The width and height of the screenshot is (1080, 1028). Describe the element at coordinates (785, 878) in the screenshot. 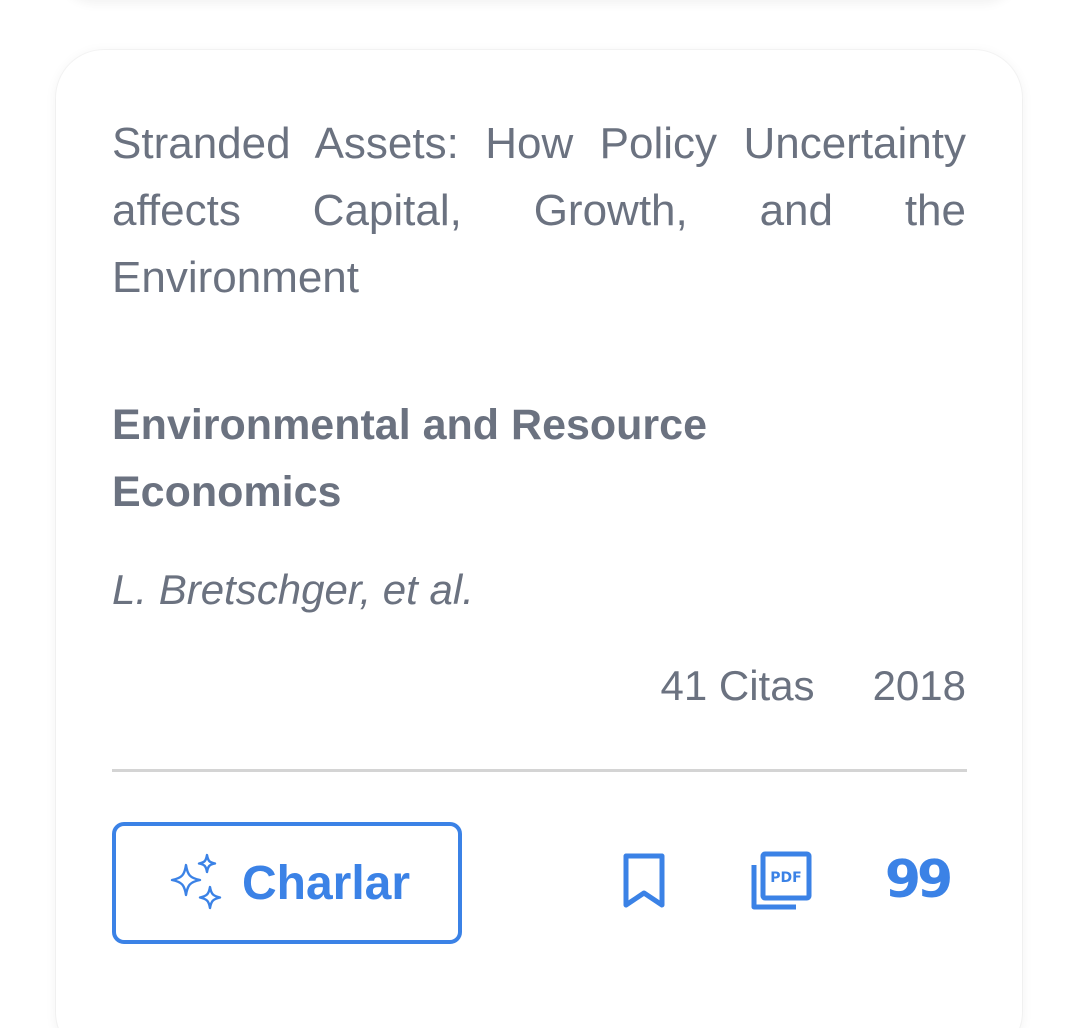

I see `svg-text: PDF` at that location.